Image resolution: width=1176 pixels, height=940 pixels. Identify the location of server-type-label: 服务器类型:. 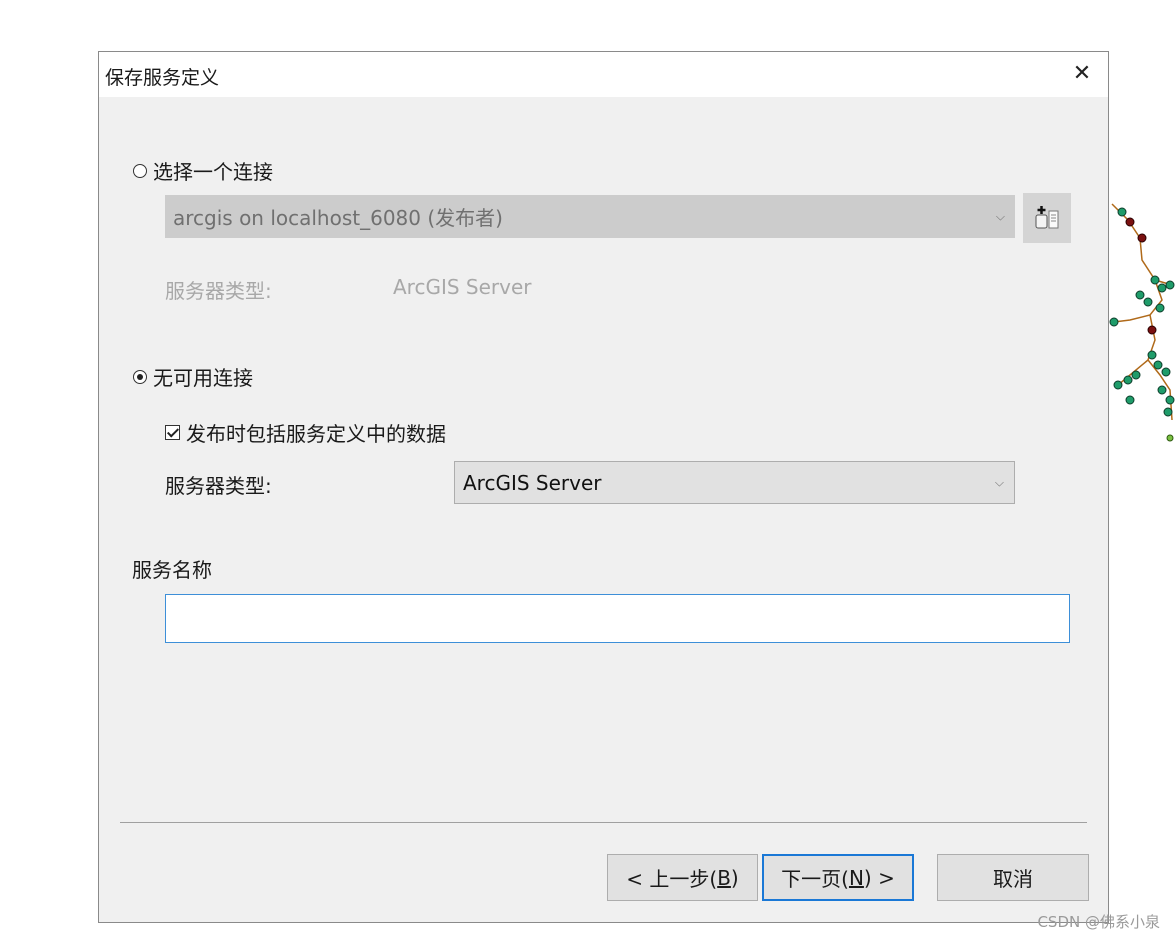
(218, 486).